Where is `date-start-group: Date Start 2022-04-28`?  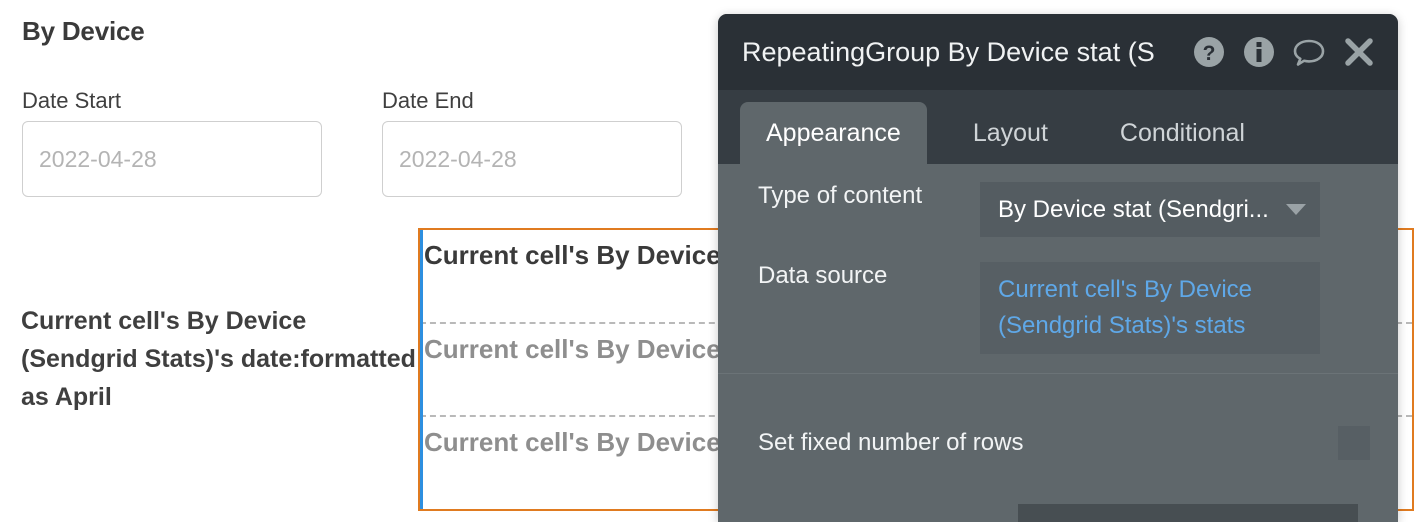
date-start-group: Date Start 2022-04-28 is located at coordinates (172, 142).